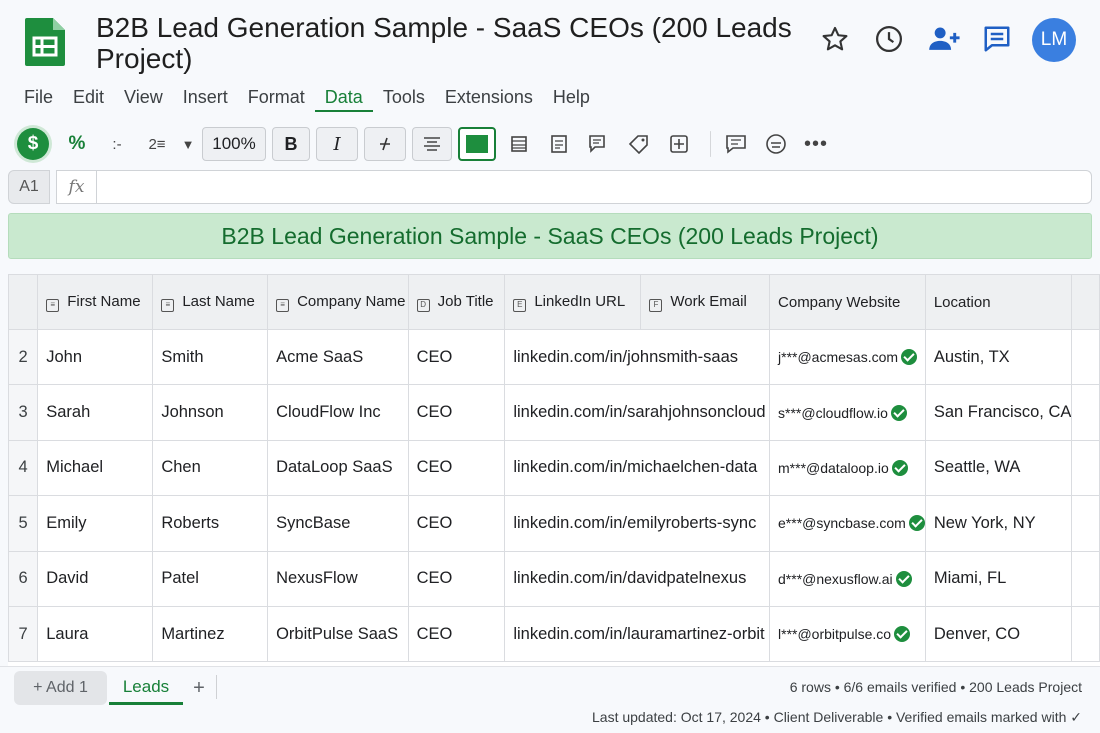 The width and height of the screenshot is (1100, 733). What do you see at coordinates (95, 578) in the screenshot?
I see `cell-first: David` at bounding box center [95, 578].